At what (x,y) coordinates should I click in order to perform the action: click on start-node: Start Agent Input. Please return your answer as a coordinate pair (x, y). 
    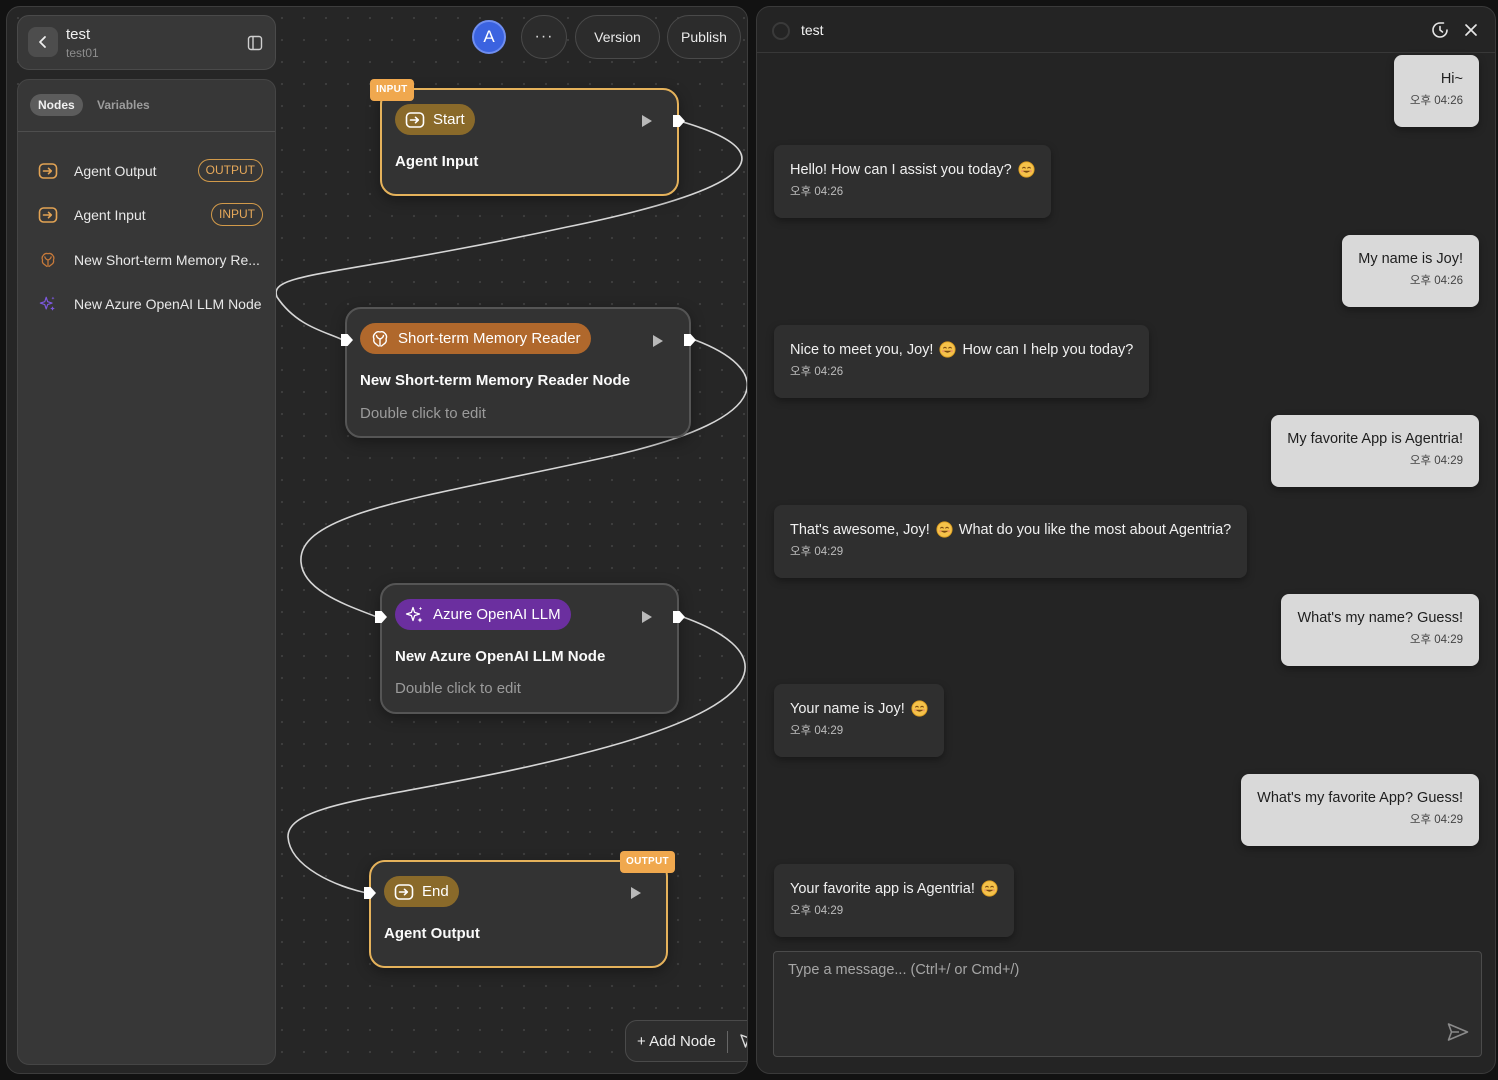
    Looking at the image, I should click on (529, 142).